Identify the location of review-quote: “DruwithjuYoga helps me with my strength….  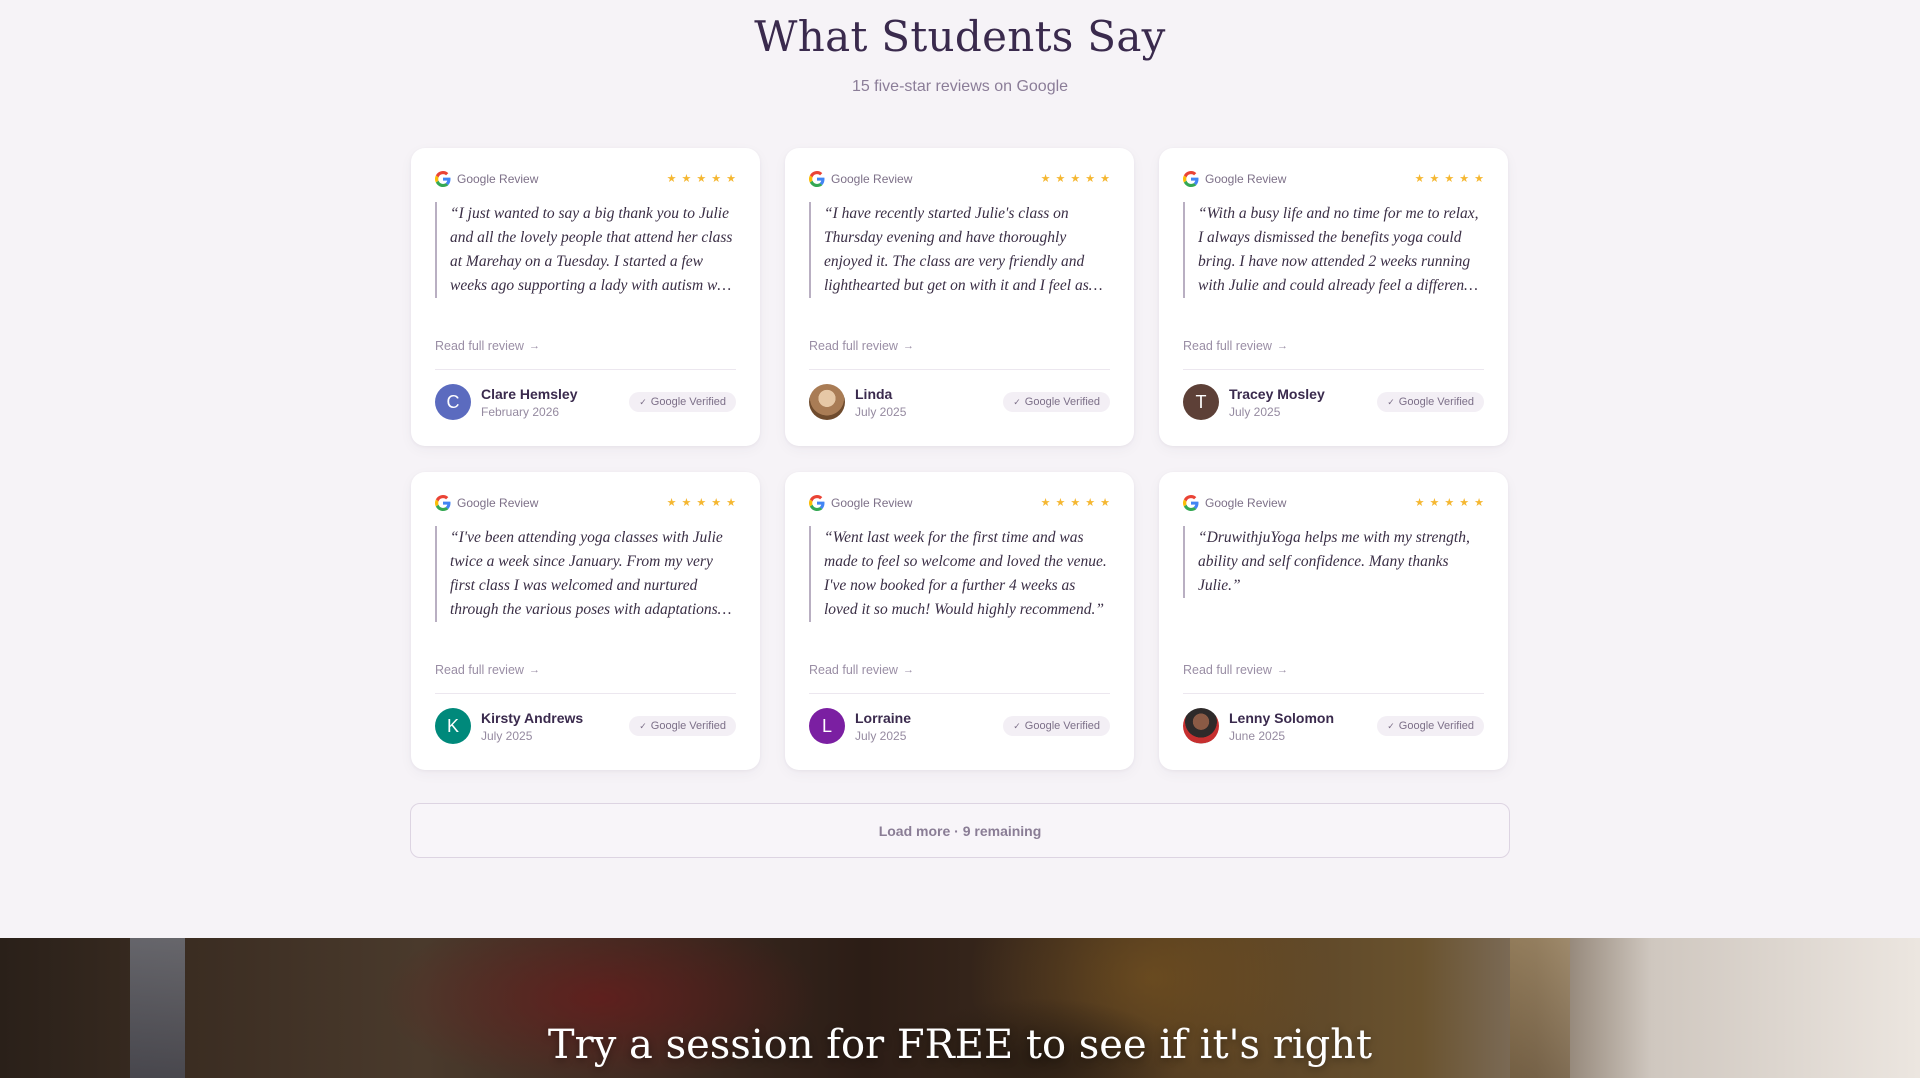
(1333, 562).